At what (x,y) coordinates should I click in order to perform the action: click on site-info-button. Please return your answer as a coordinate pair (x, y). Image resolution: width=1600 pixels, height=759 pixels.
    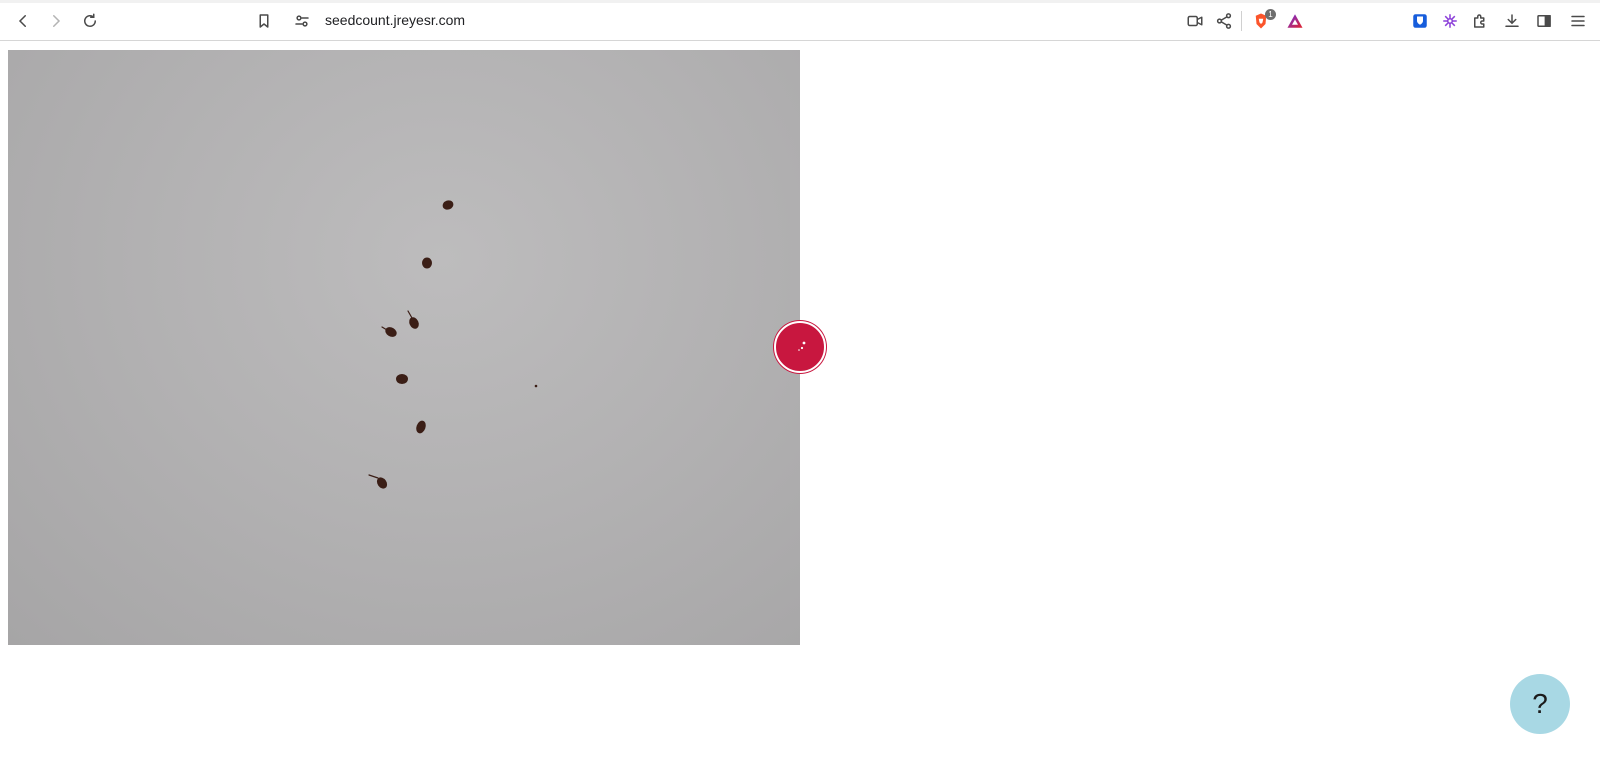
    Looking at the image, I should click on (302, 21).